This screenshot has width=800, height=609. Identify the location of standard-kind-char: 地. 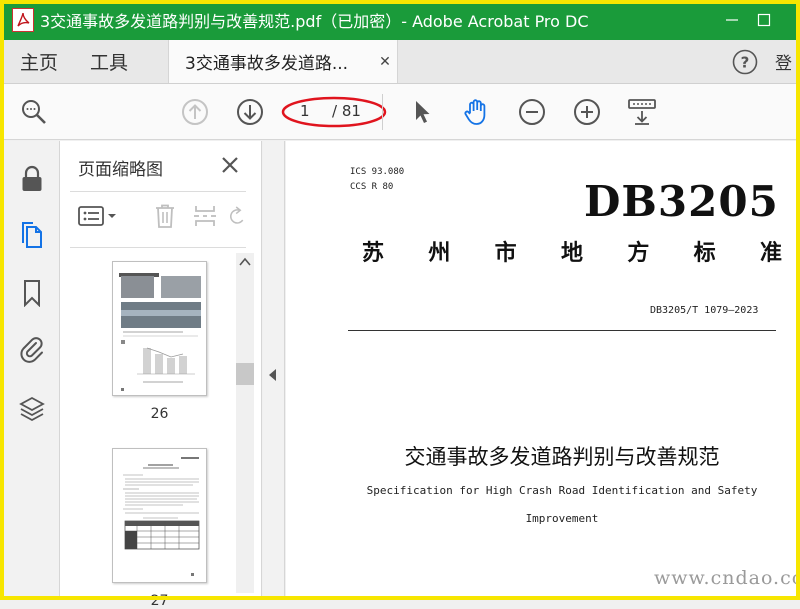
(571, 253).